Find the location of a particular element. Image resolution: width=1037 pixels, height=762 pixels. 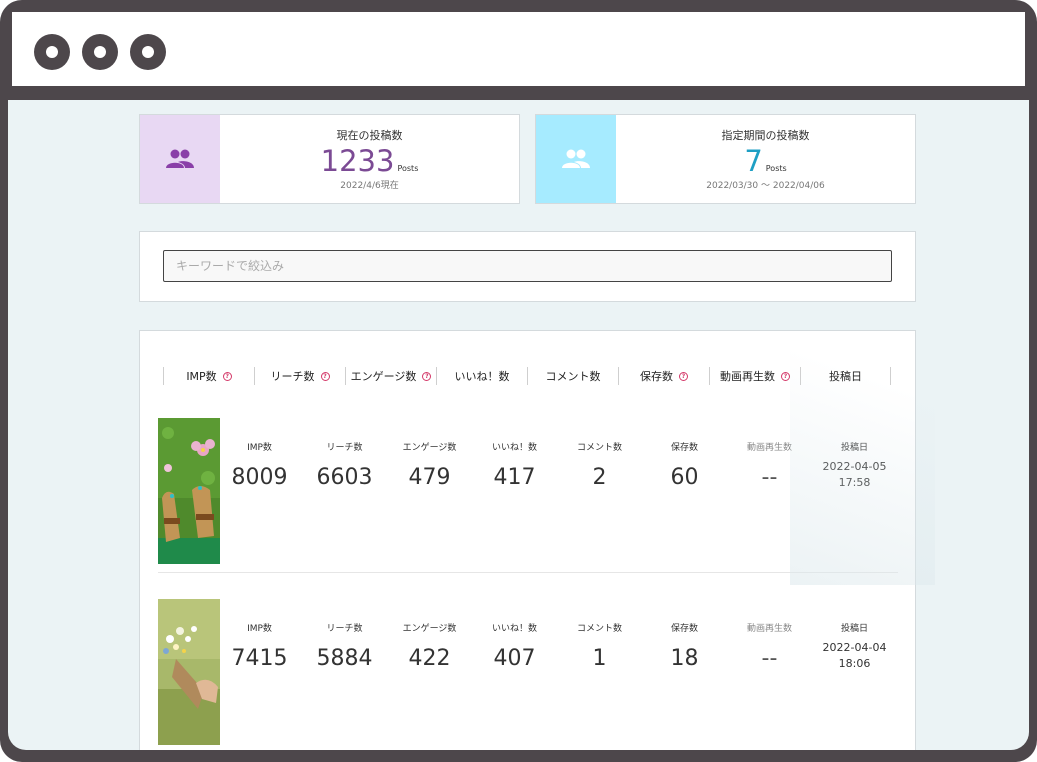

period-posts-range: 2022/03/30 〜 2022/04/06 is located at coordinates (765, 186).